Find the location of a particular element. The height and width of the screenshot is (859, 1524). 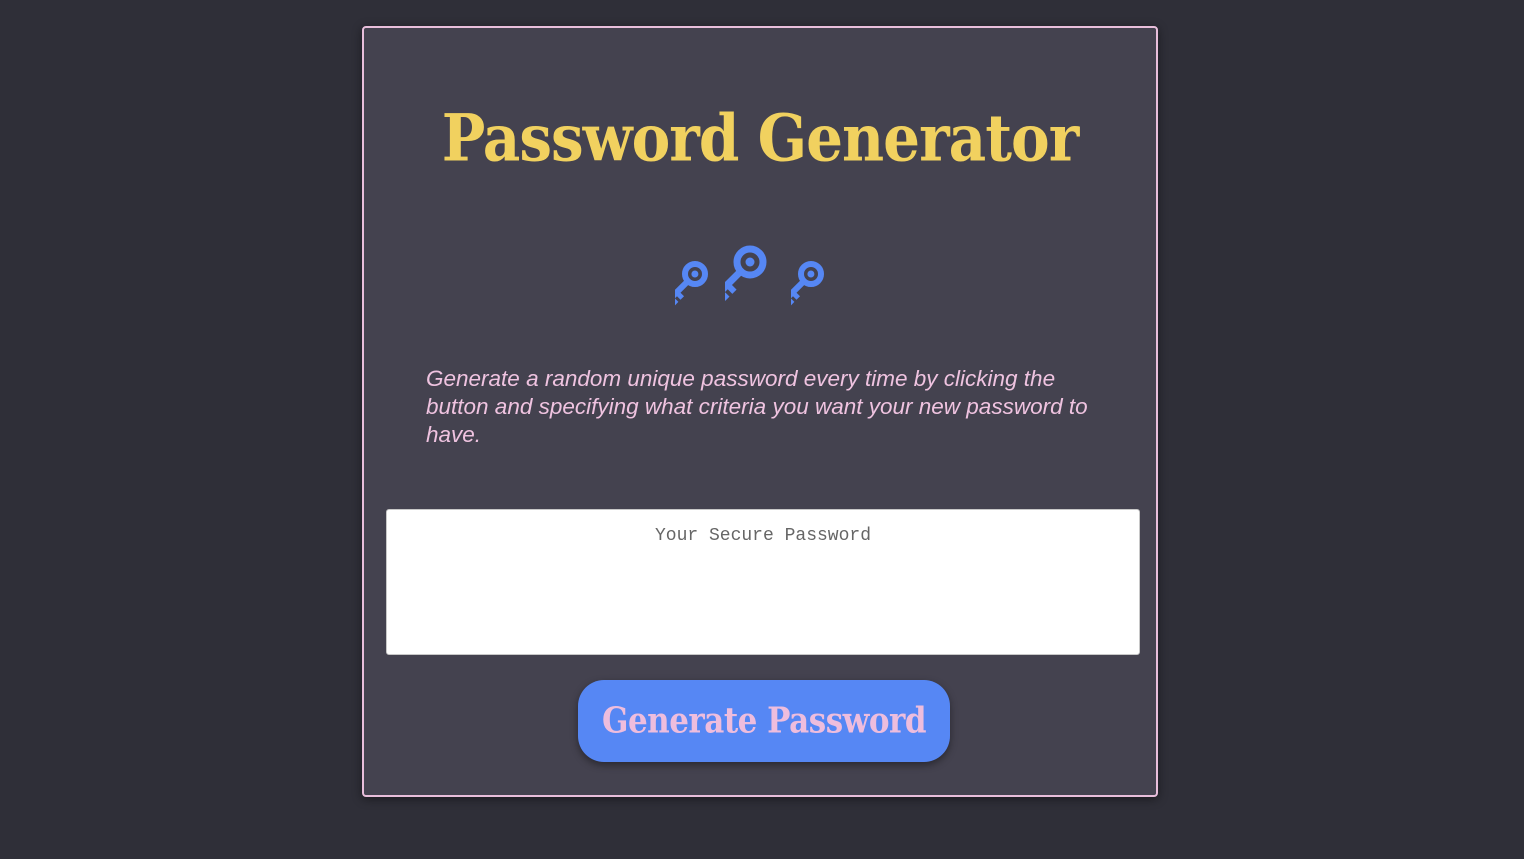

generate-password-button: Generate Password is located at coordinates (764, 721).